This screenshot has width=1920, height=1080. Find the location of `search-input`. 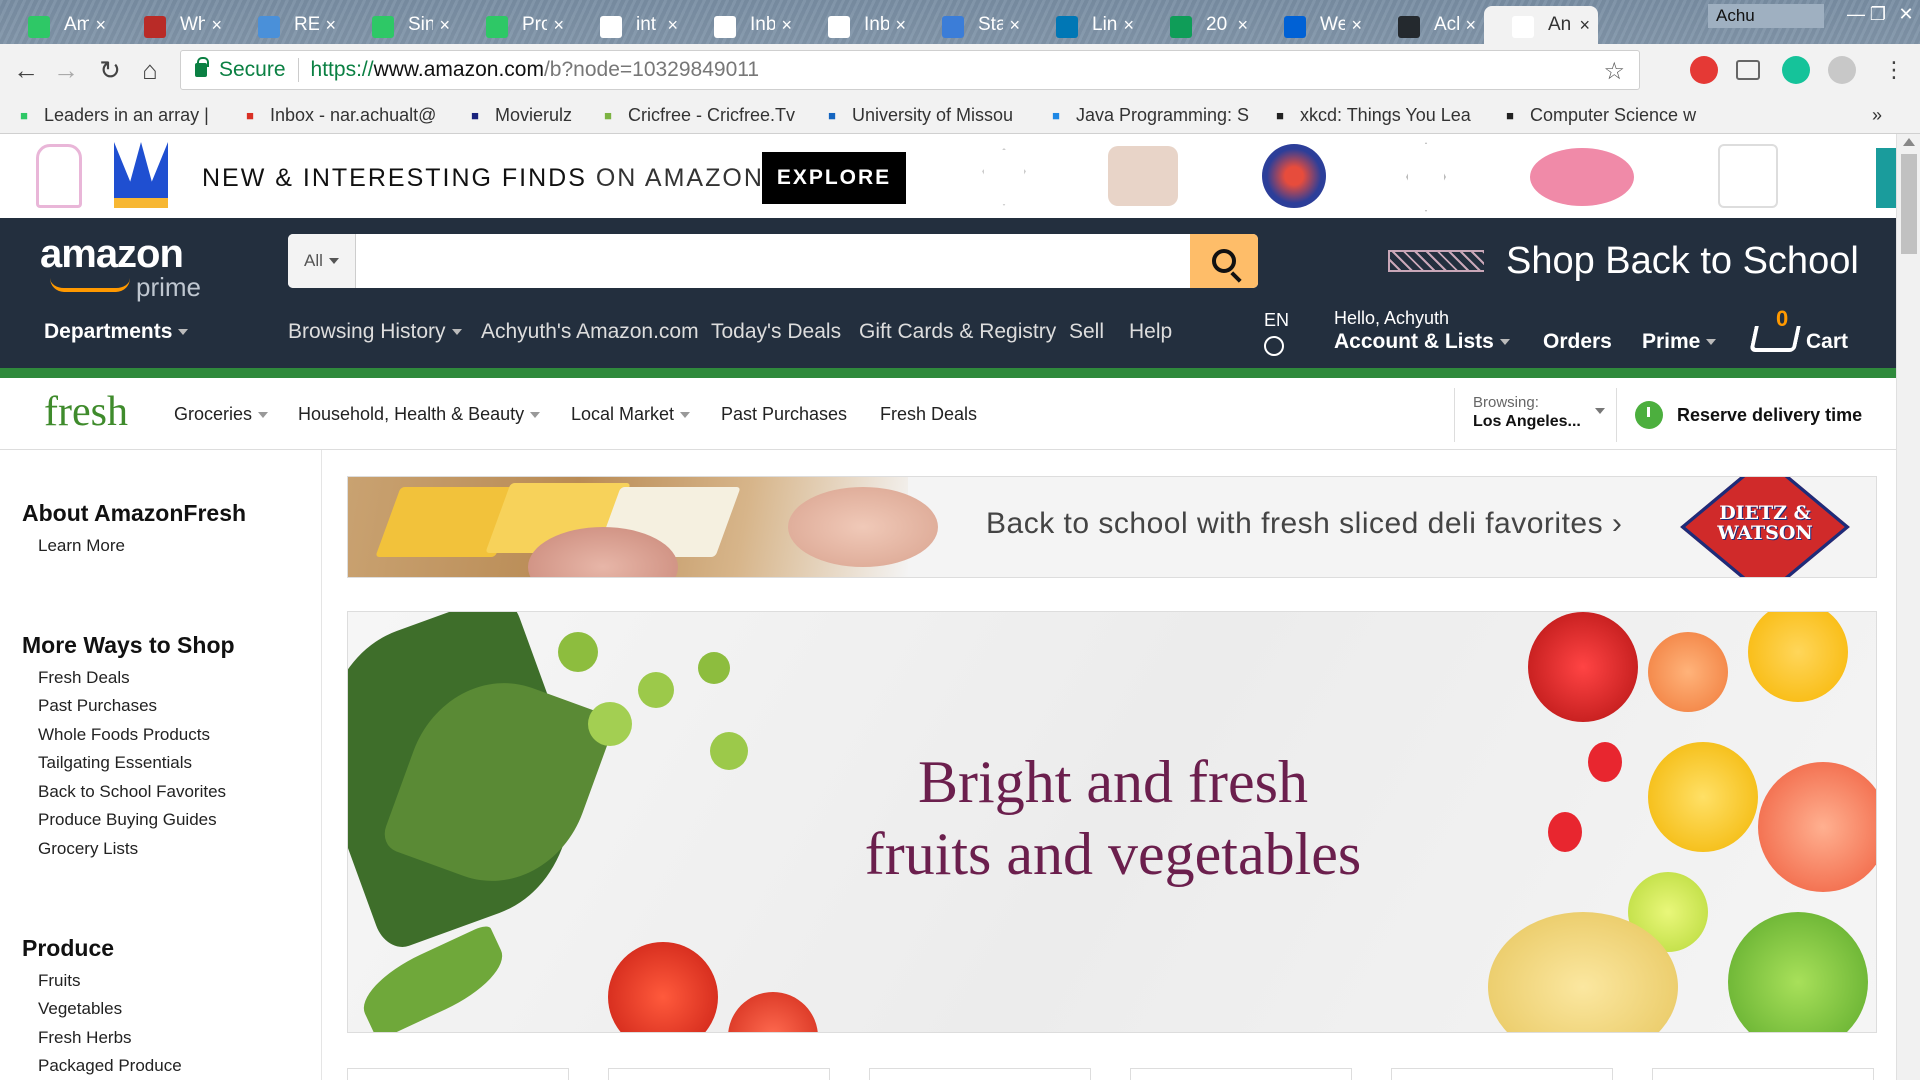

search-input is located at coordinates (772, 261).